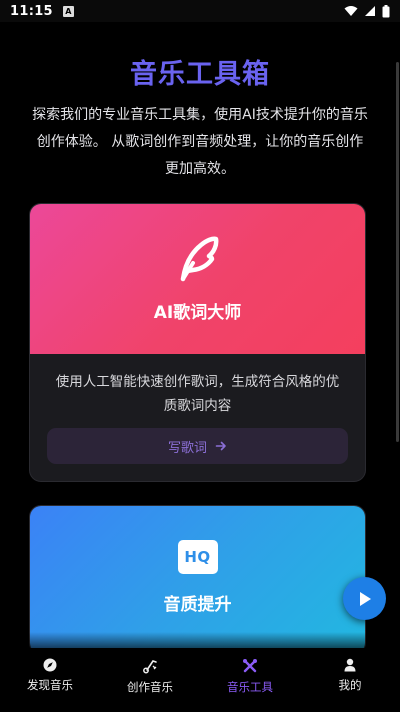 This screenshot has width=400, height=712. Describe the element at coordinates (197, 605) in the screenshot. I see `tool-title: 音质提升` at that location.